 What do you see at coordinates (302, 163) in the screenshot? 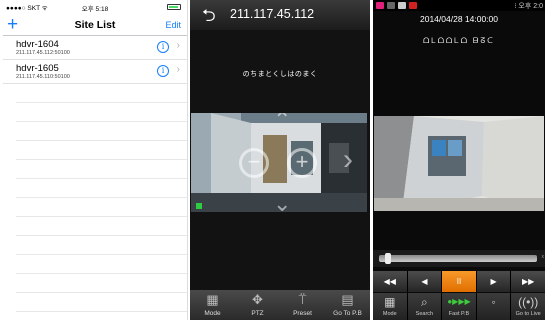
I see `zoom-in-icon: +` at bounding box center [302, 163].